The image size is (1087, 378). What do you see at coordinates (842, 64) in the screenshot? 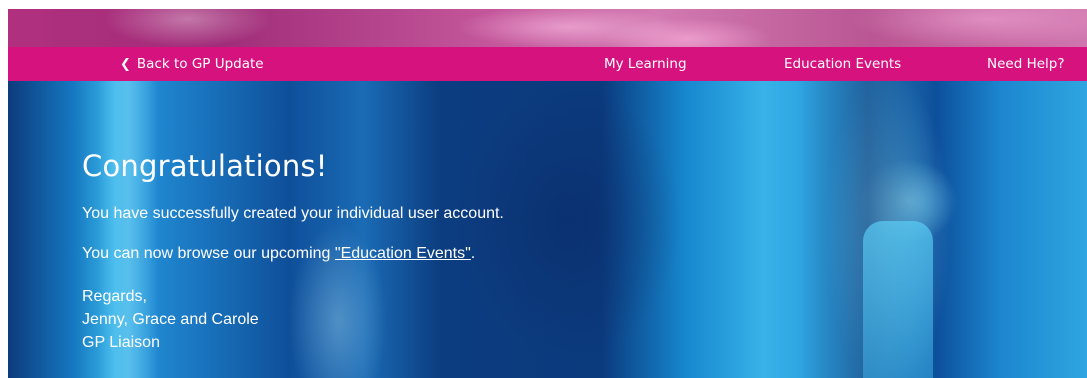
I see `nav-education-events: Education Events` at bounding box center [842, 64].